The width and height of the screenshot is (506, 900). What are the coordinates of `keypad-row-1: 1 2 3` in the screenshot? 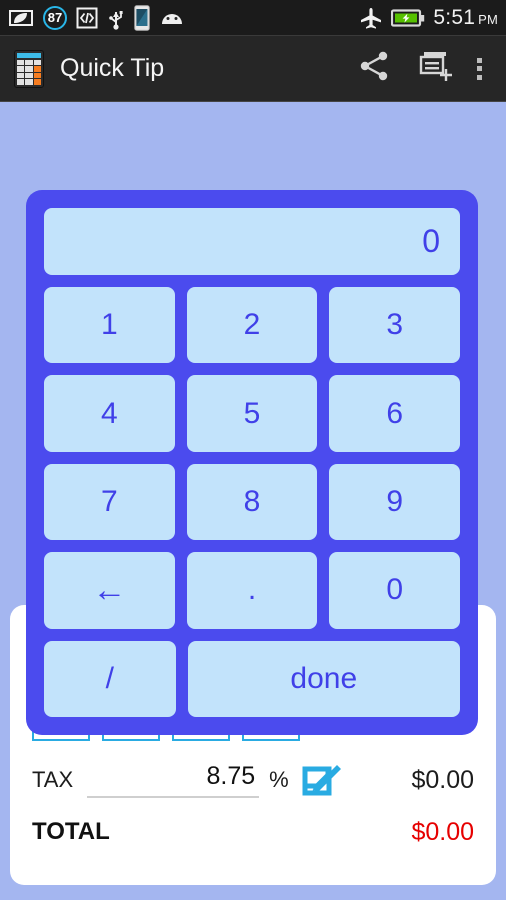 It's located at (252, 325).